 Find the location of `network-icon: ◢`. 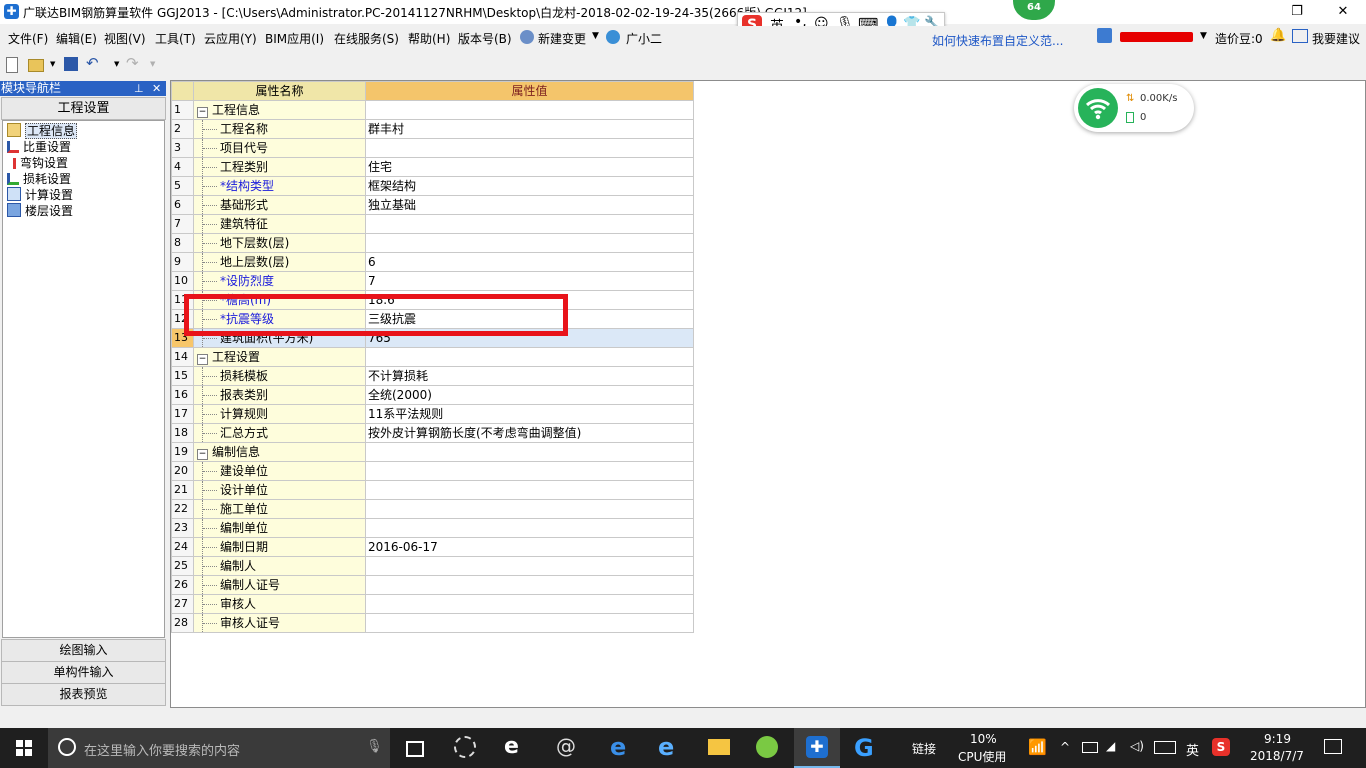

network-icon: ◢ is located at coordinates (1110, 746).